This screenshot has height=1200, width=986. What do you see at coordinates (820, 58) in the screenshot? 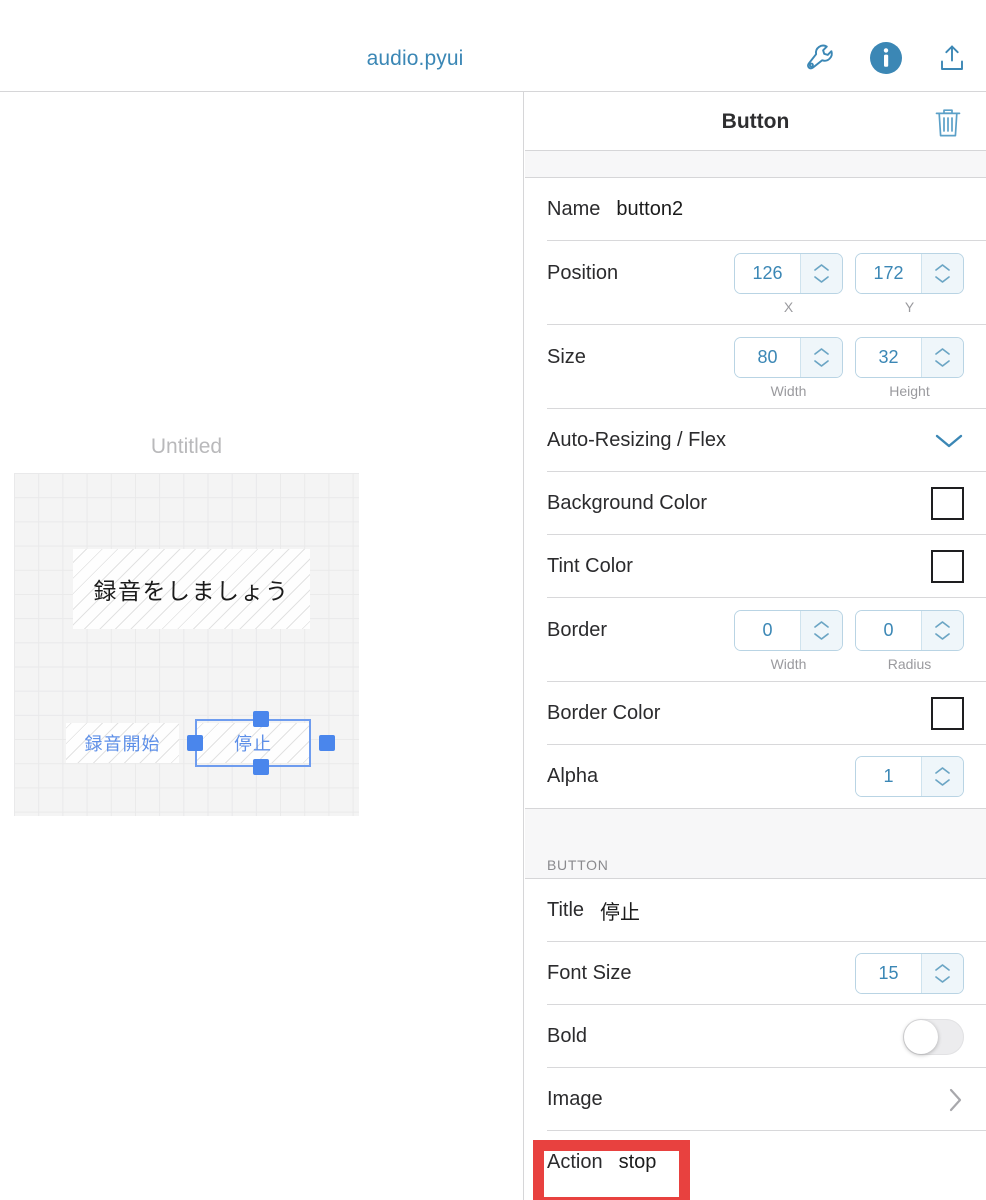
I see `wrench-icon` at bounding box center [820, 58].